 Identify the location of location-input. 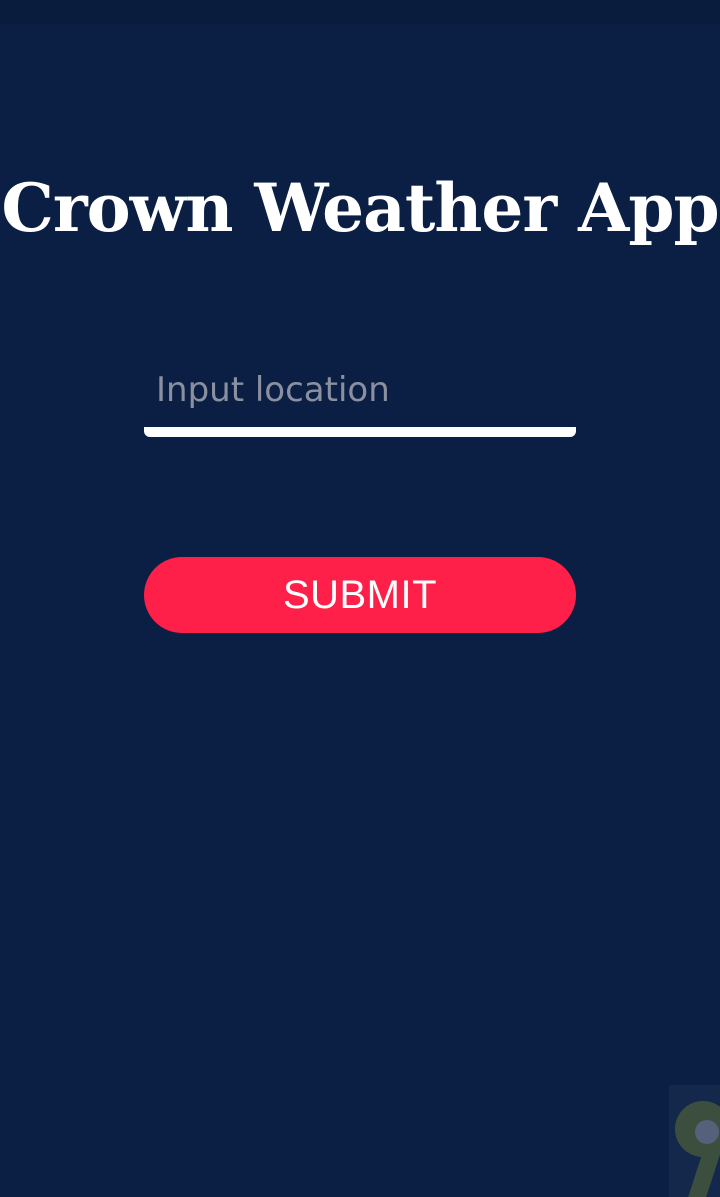
(360, 389).